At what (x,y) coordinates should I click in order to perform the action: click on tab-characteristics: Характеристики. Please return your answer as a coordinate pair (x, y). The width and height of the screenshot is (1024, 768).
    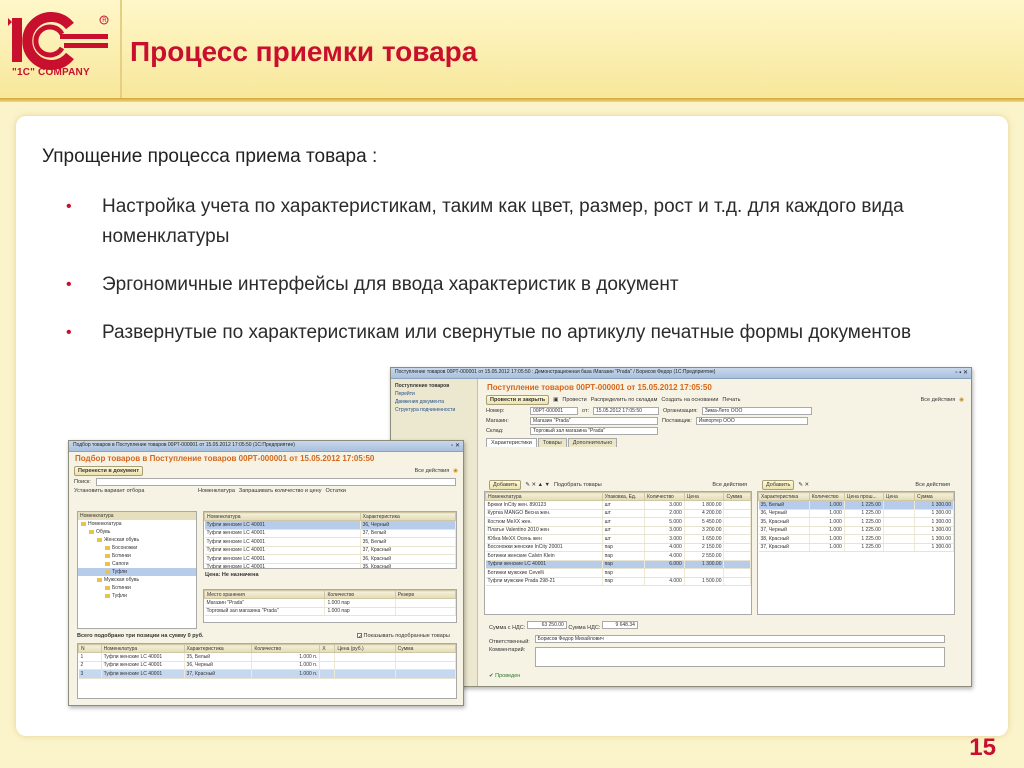
    Looking at the image, I should click on (511, 442).